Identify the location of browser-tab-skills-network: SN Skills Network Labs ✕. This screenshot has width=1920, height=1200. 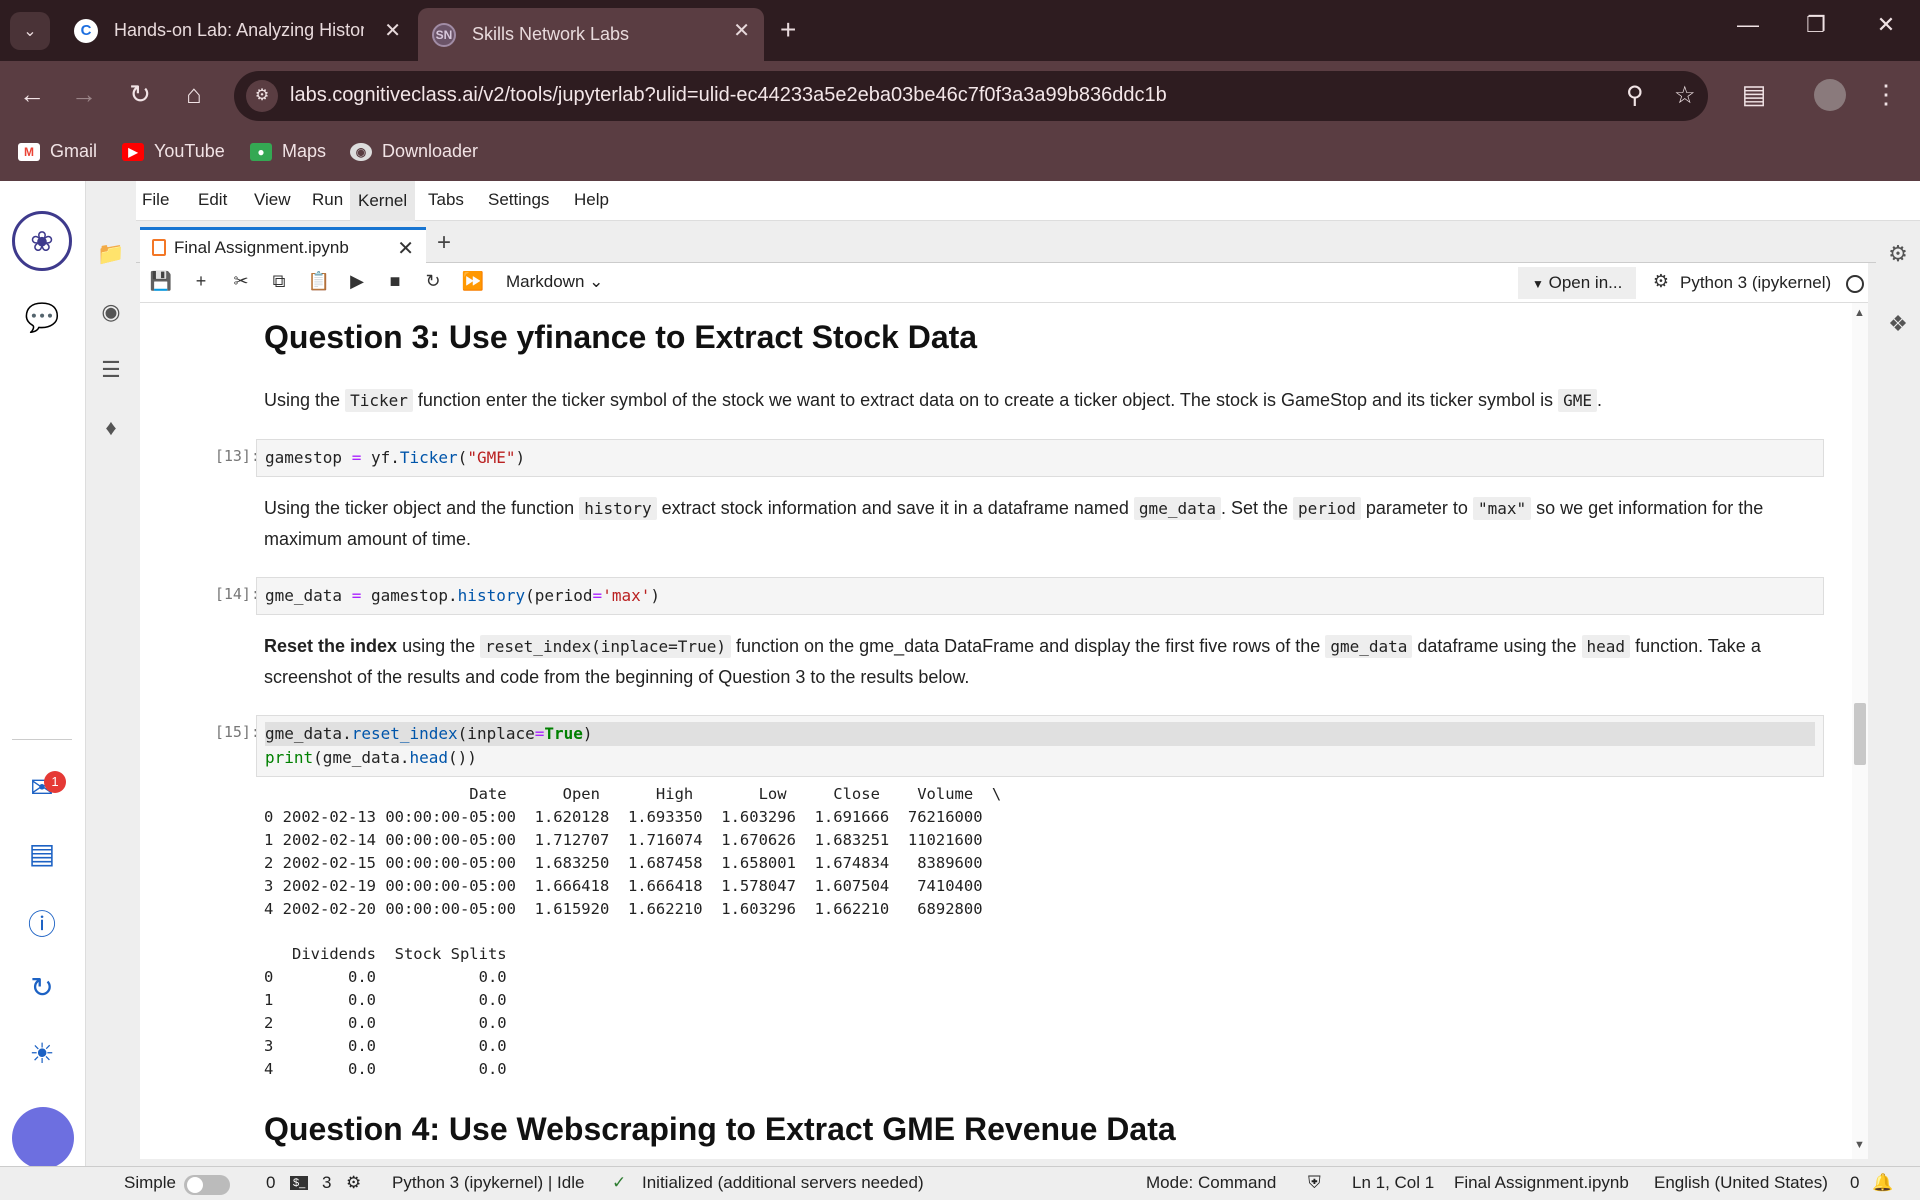
(591, 34).